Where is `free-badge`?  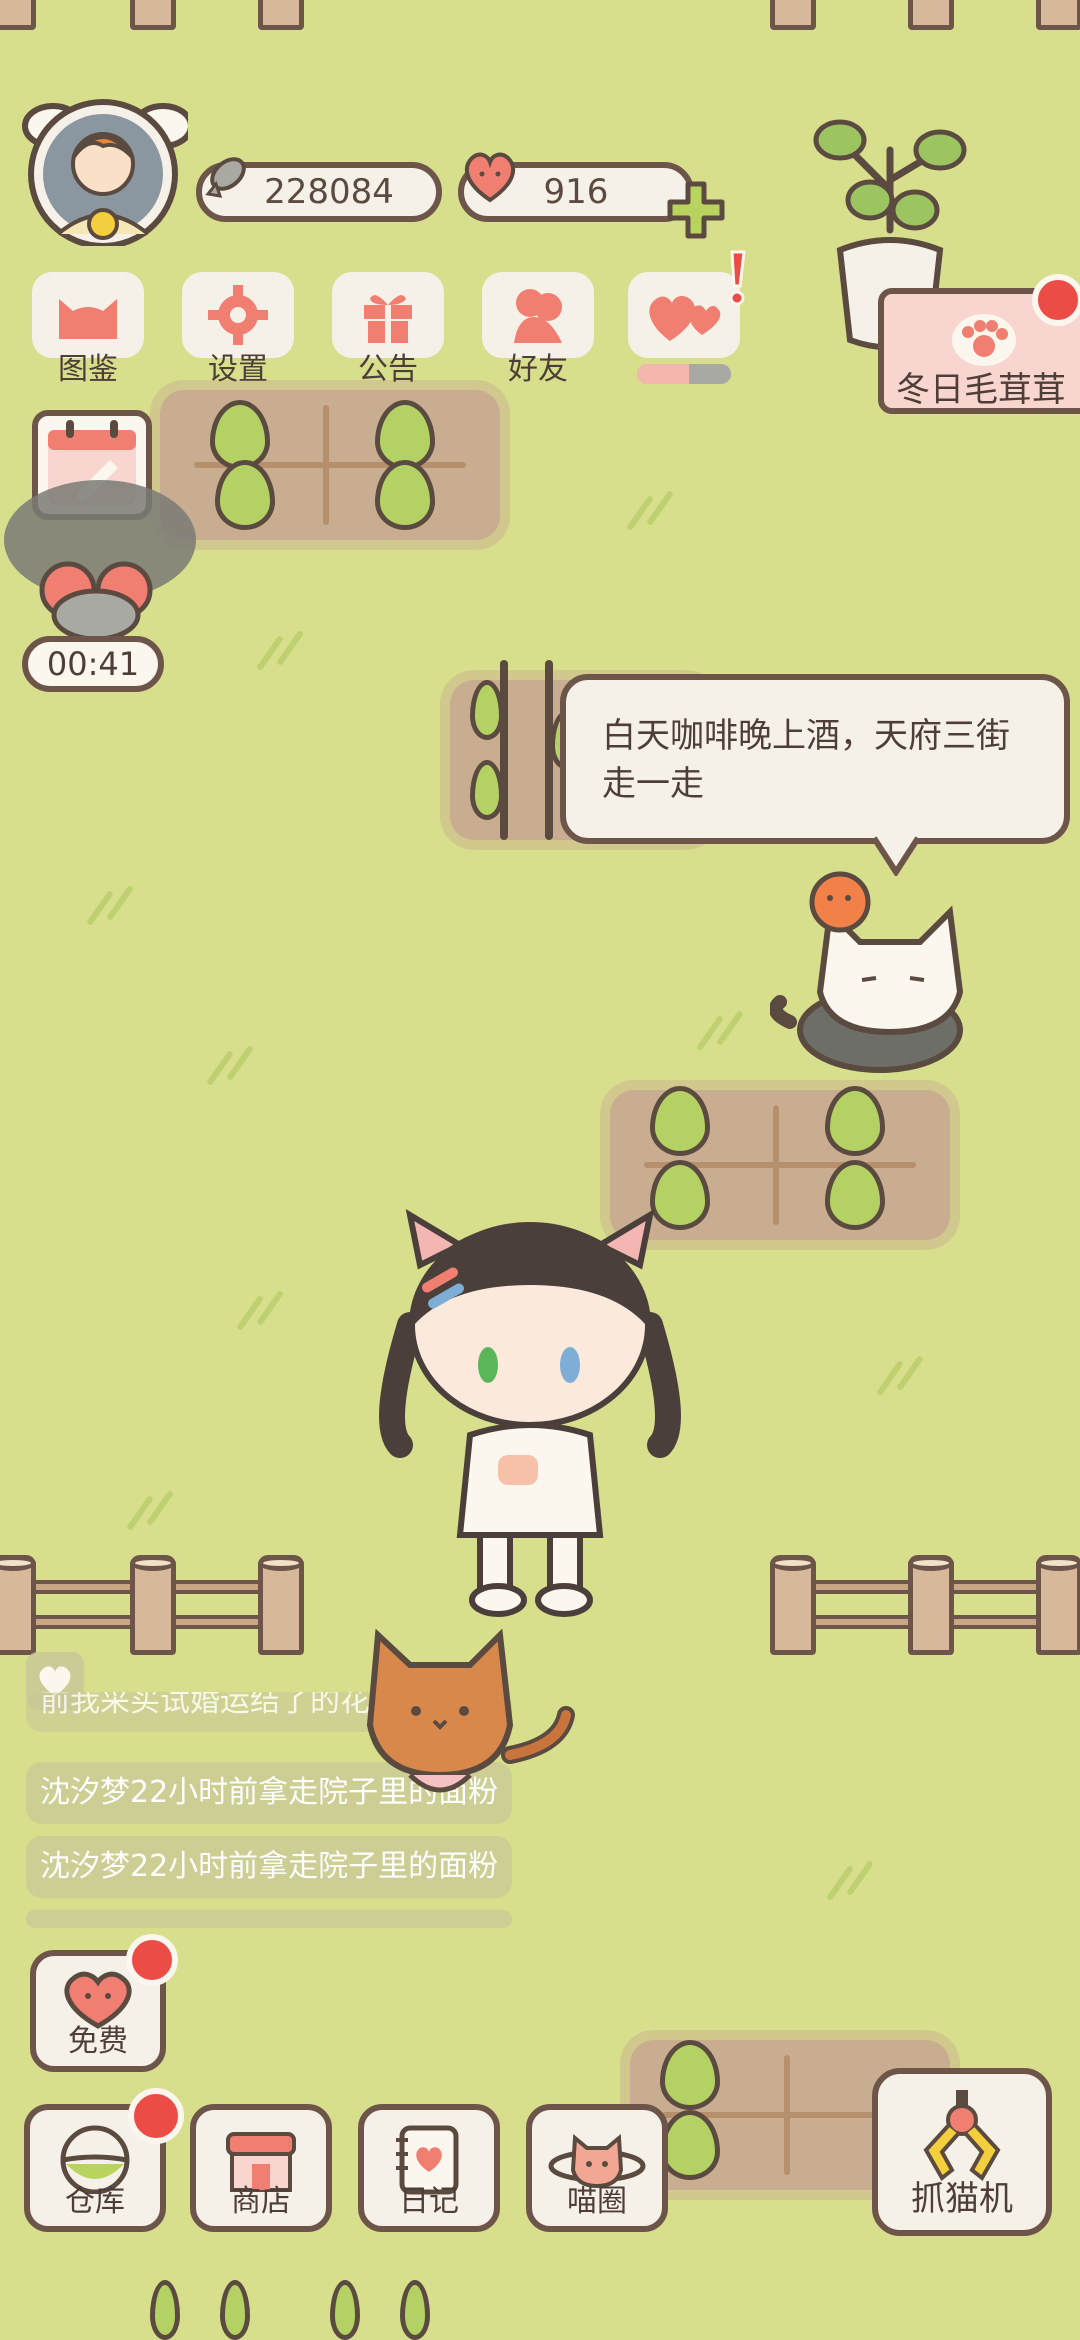 free-badge is located at coordinates (152, 1960).